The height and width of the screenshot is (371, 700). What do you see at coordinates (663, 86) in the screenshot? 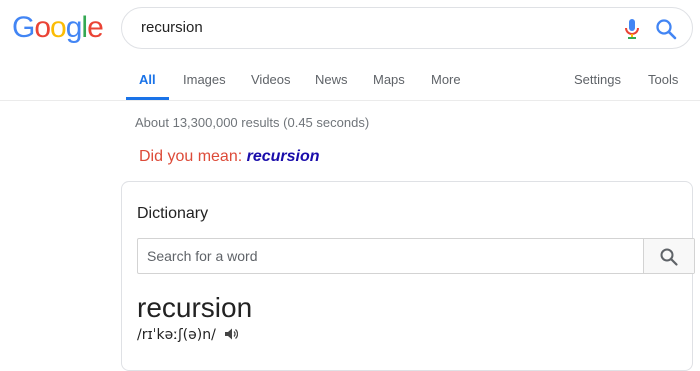
I see `tab-tools: Tools` at bounding box center [663, 86].